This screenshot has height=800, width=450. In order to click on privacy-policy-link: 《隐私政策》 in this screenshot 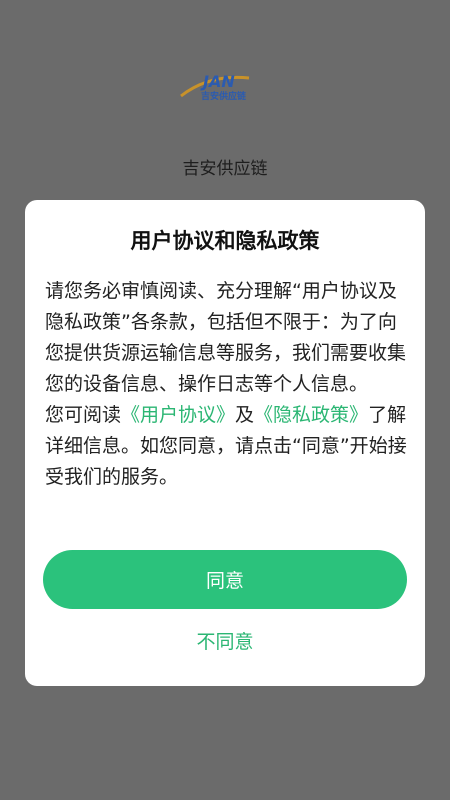, I will do `click(311, 415)`.